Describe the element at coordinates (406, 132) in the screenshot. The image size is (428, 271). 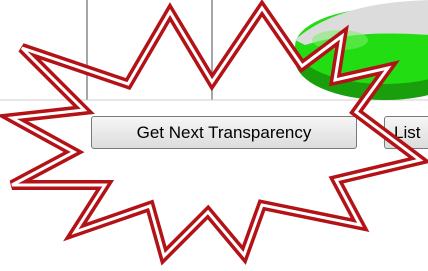
I see `list-button: List` at that location.